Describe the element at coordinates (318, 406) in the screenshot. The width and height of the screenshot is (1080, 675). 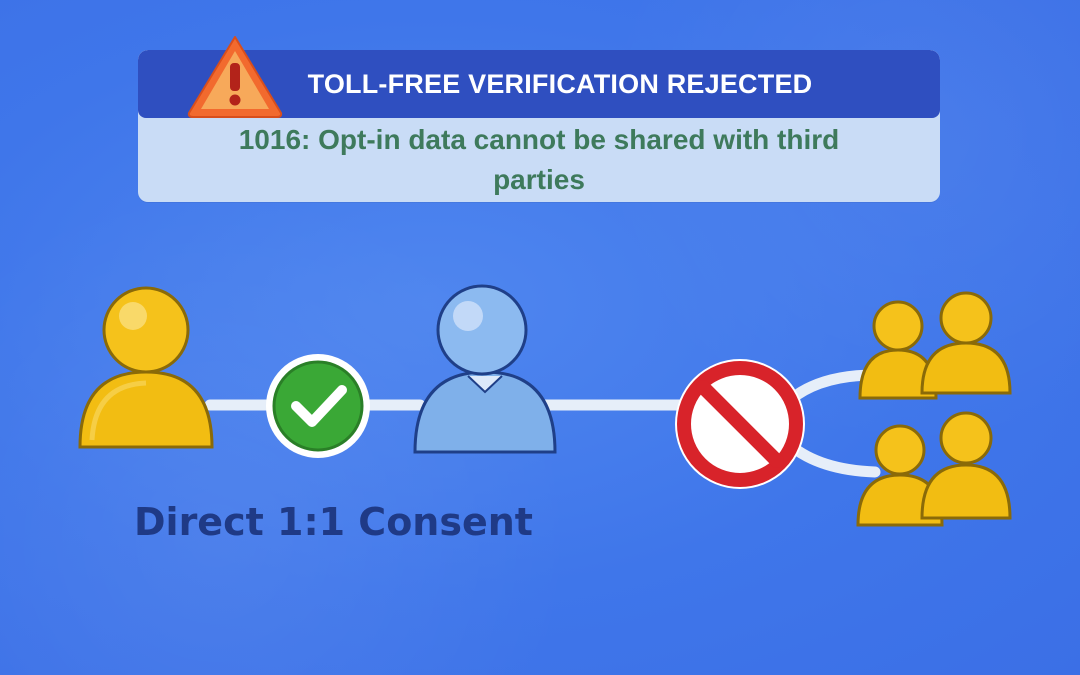
I see `approved-check-icon` at that location.